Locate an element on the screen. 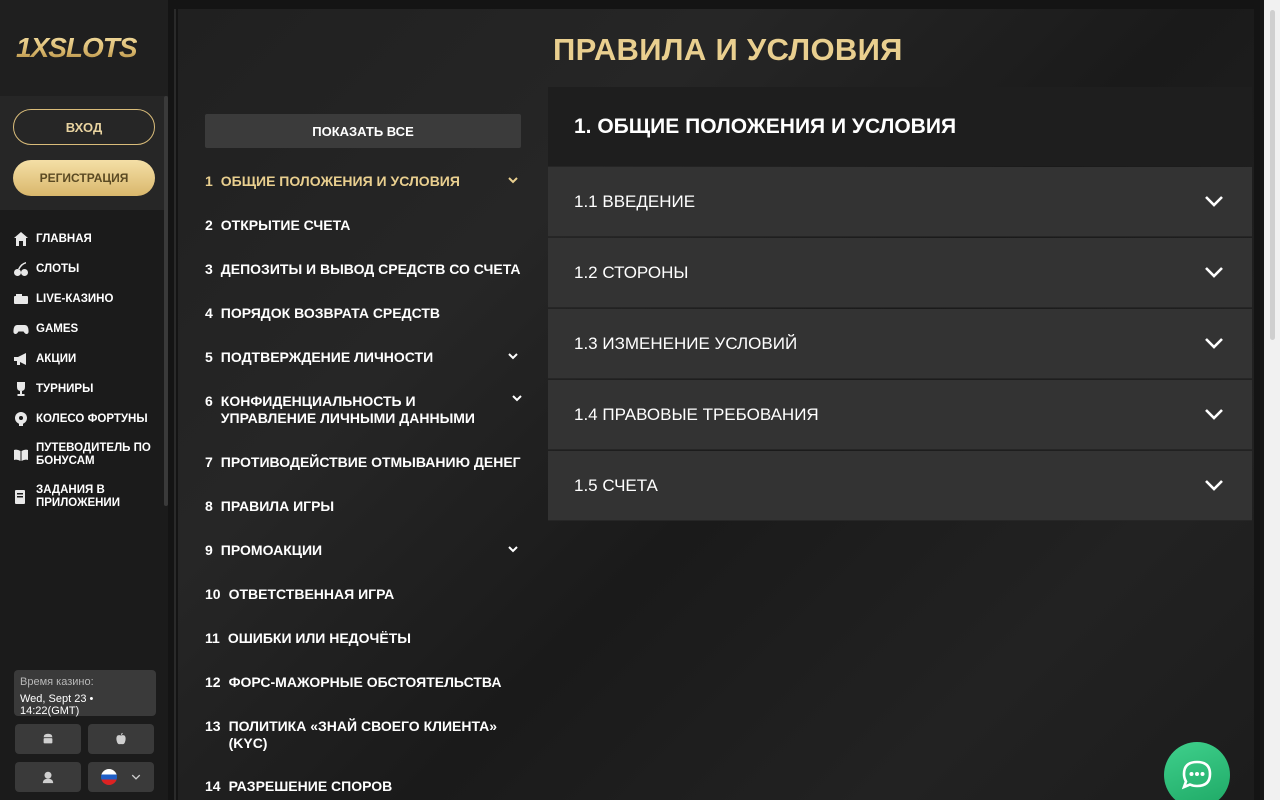 The height and width of the screenshot is (800, 1280). toc-num: 1 is located at coordinates (209, 181).